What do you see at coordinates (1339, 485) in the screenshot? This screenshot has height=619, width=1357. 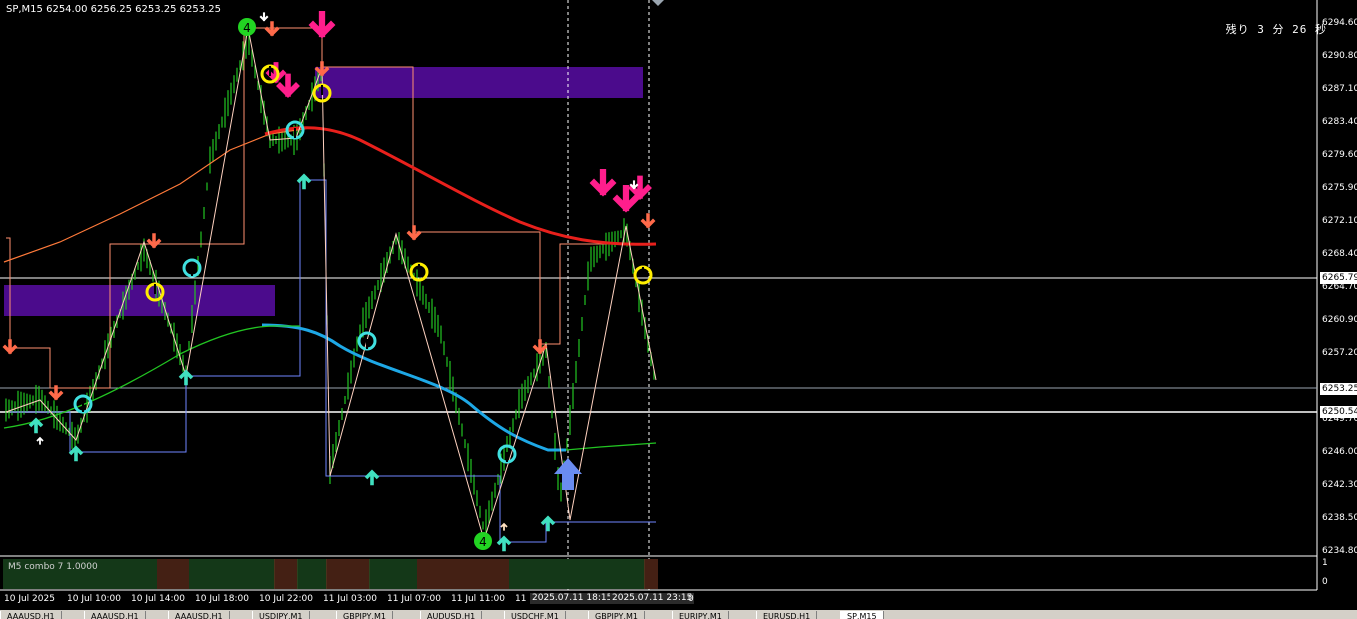 I see `price-axis-label: 6242.30` at bounding box center [1339, 485].